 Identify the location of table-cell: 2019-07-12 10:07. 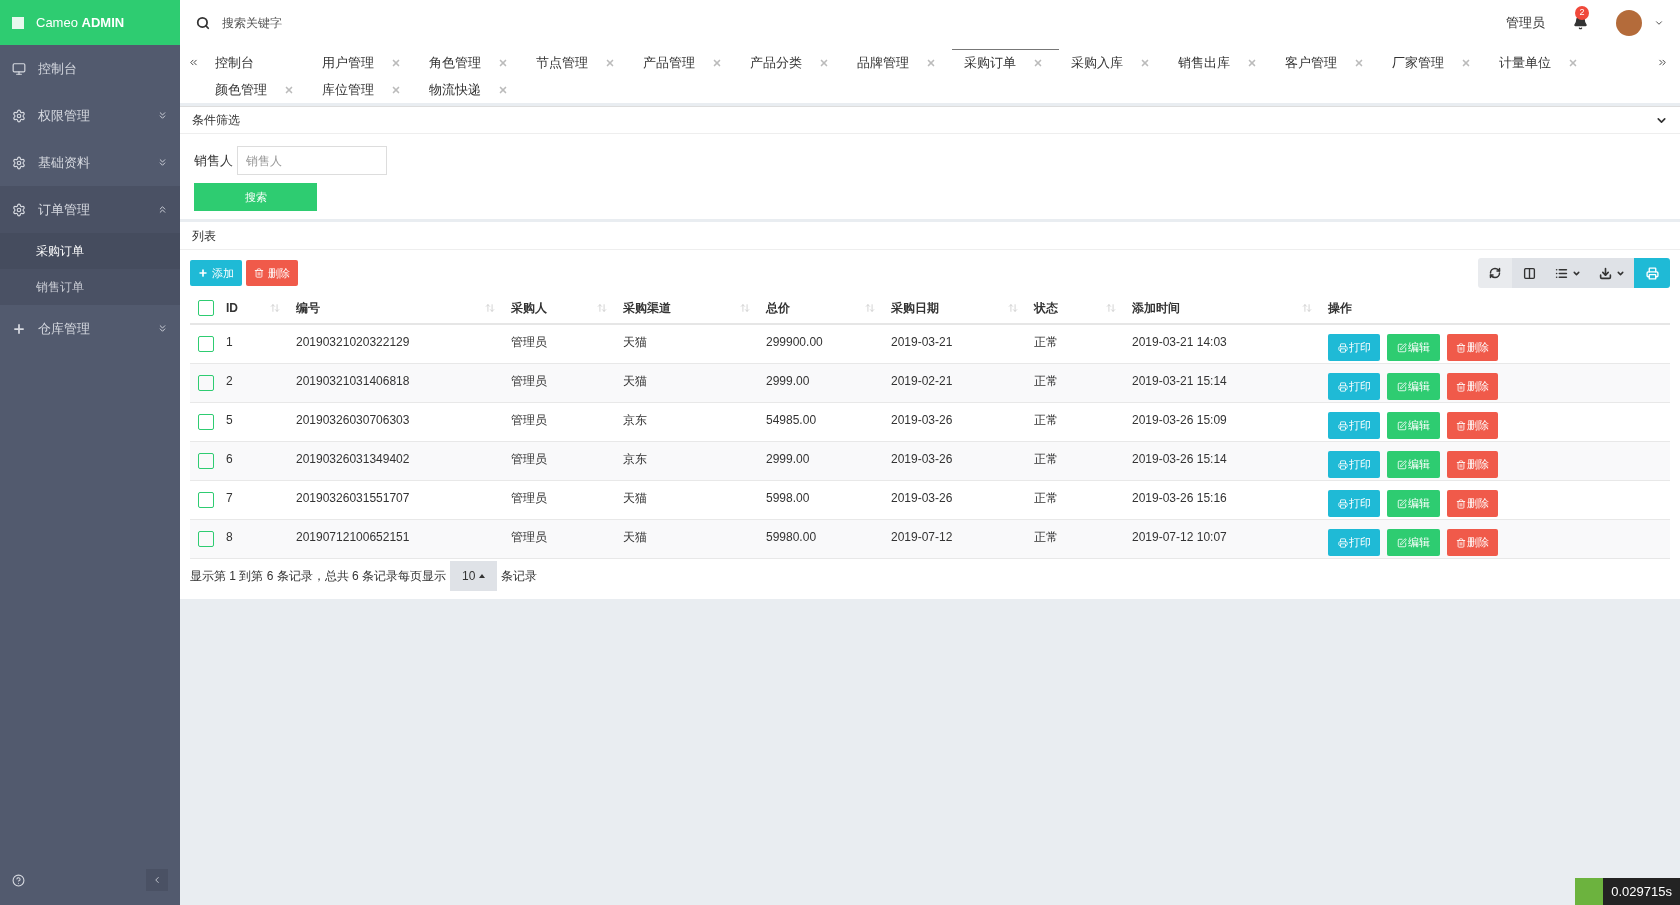
(1179, 537).